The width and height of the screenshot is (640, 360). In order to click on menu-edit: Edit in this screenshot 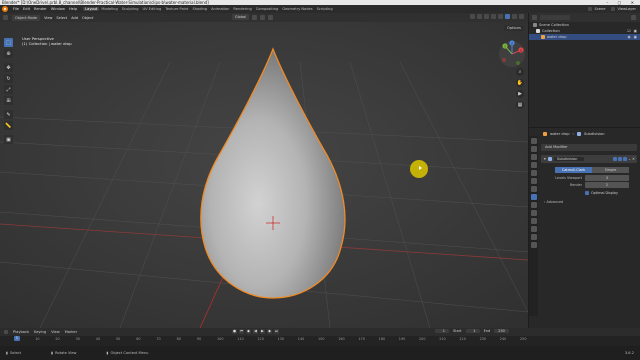, I will do `click(26, 9)`.